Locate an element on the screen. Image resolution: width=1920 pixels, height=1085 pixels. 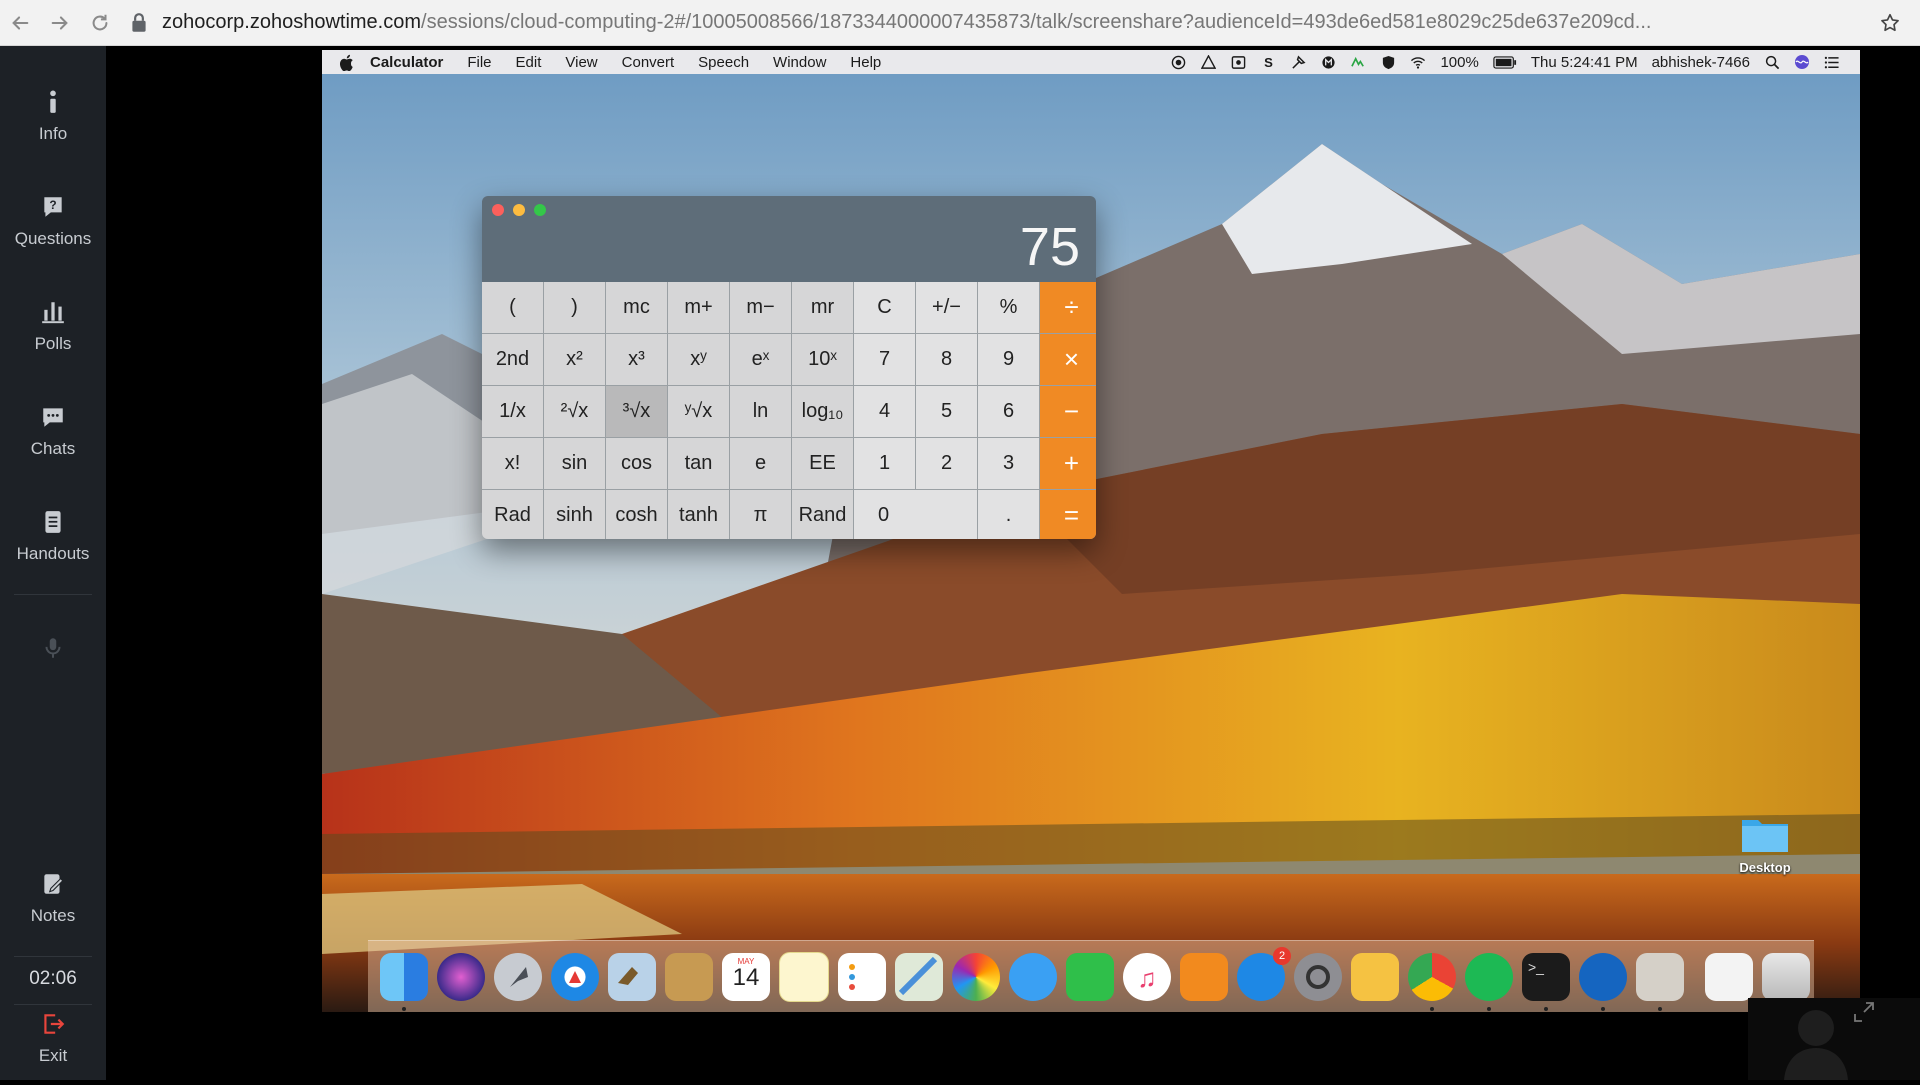
system-preferences-icon is located at coordinates (1318, 976).